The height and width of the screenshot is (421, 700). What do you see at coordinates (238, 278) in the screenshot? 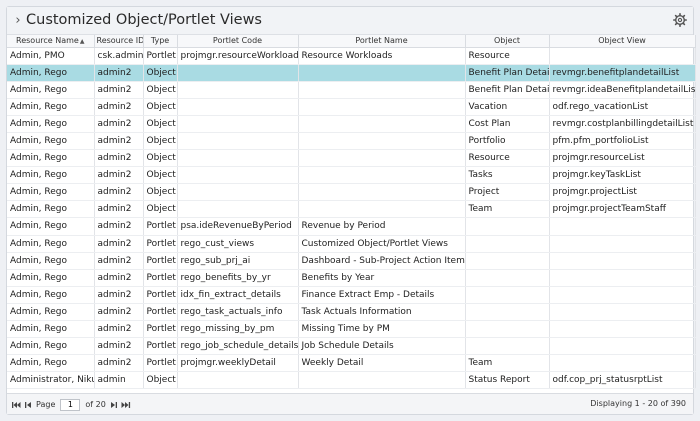
I see `cell-portlet-code: rego_benefits_by_yr` at bounding box center [238, 278].